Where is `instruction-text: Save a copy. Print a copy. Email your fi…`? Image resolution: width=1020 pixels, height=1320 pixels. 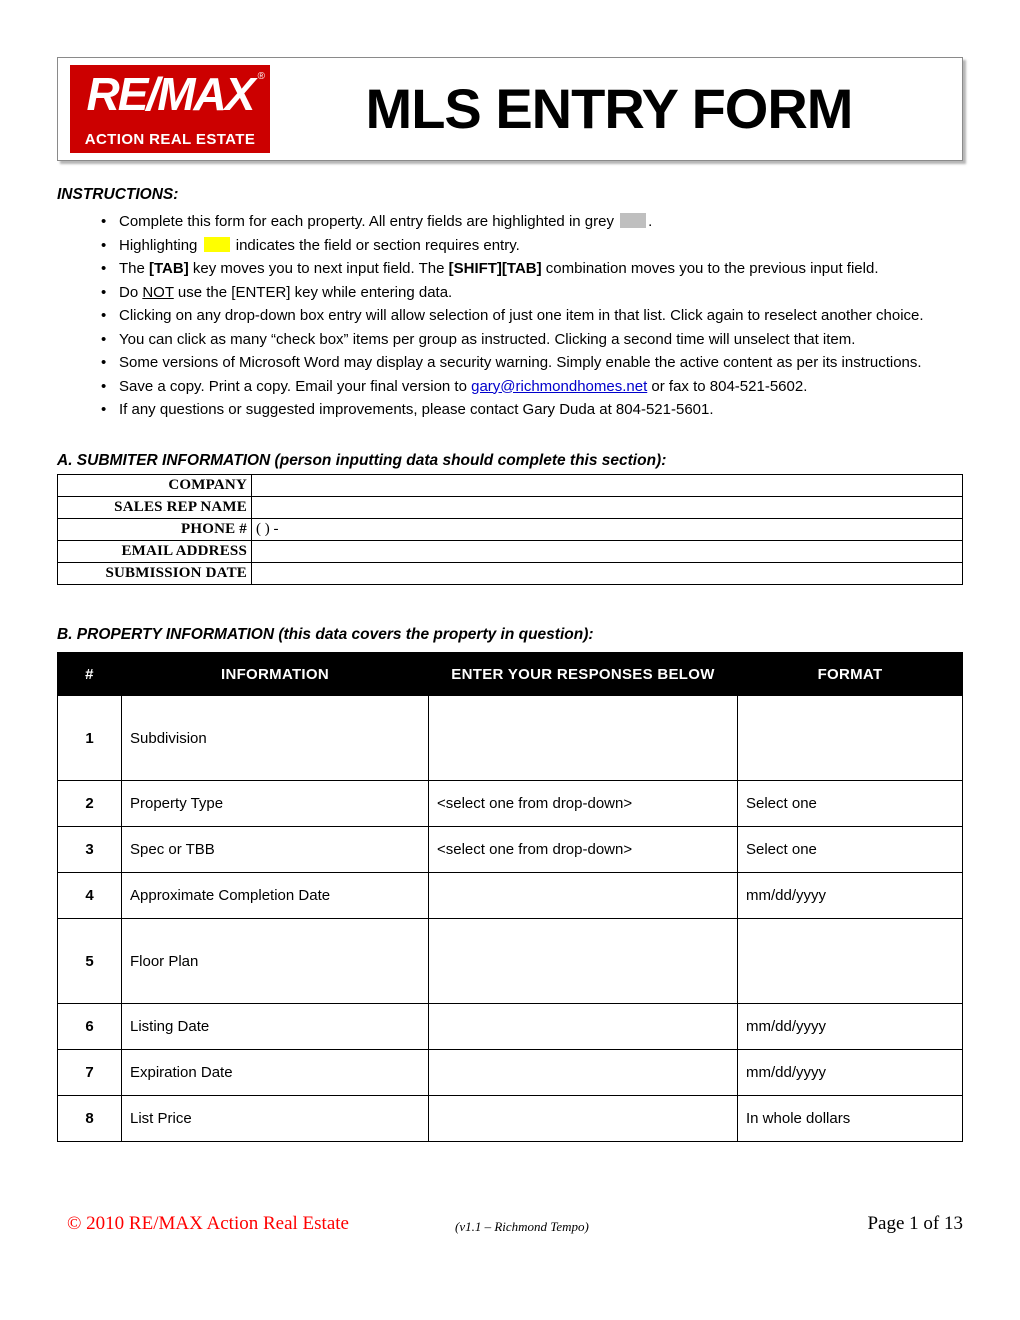 instruction-text: Save a copy. Print a copy. Email your fi… is located at coordinates (295, 386).